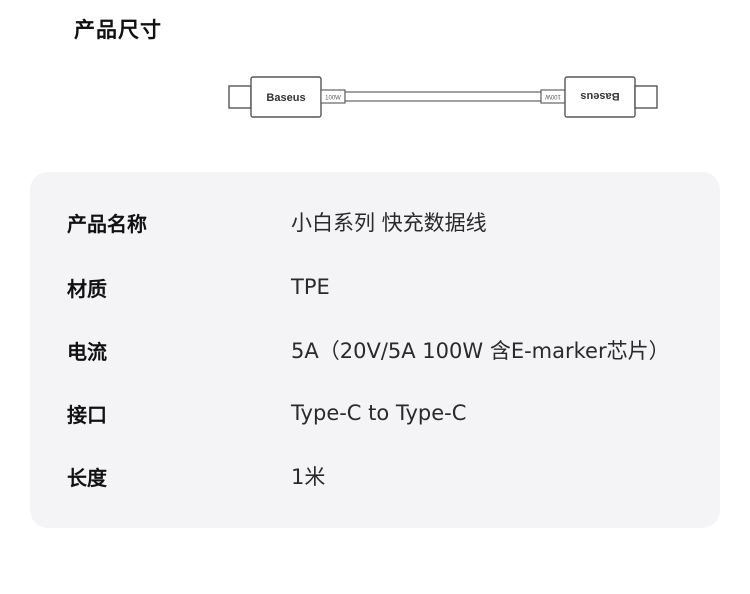 This screenshot has height=594, width=750. I want to click on spec-value: 小白系列 快充数据线, so click(389, 223).